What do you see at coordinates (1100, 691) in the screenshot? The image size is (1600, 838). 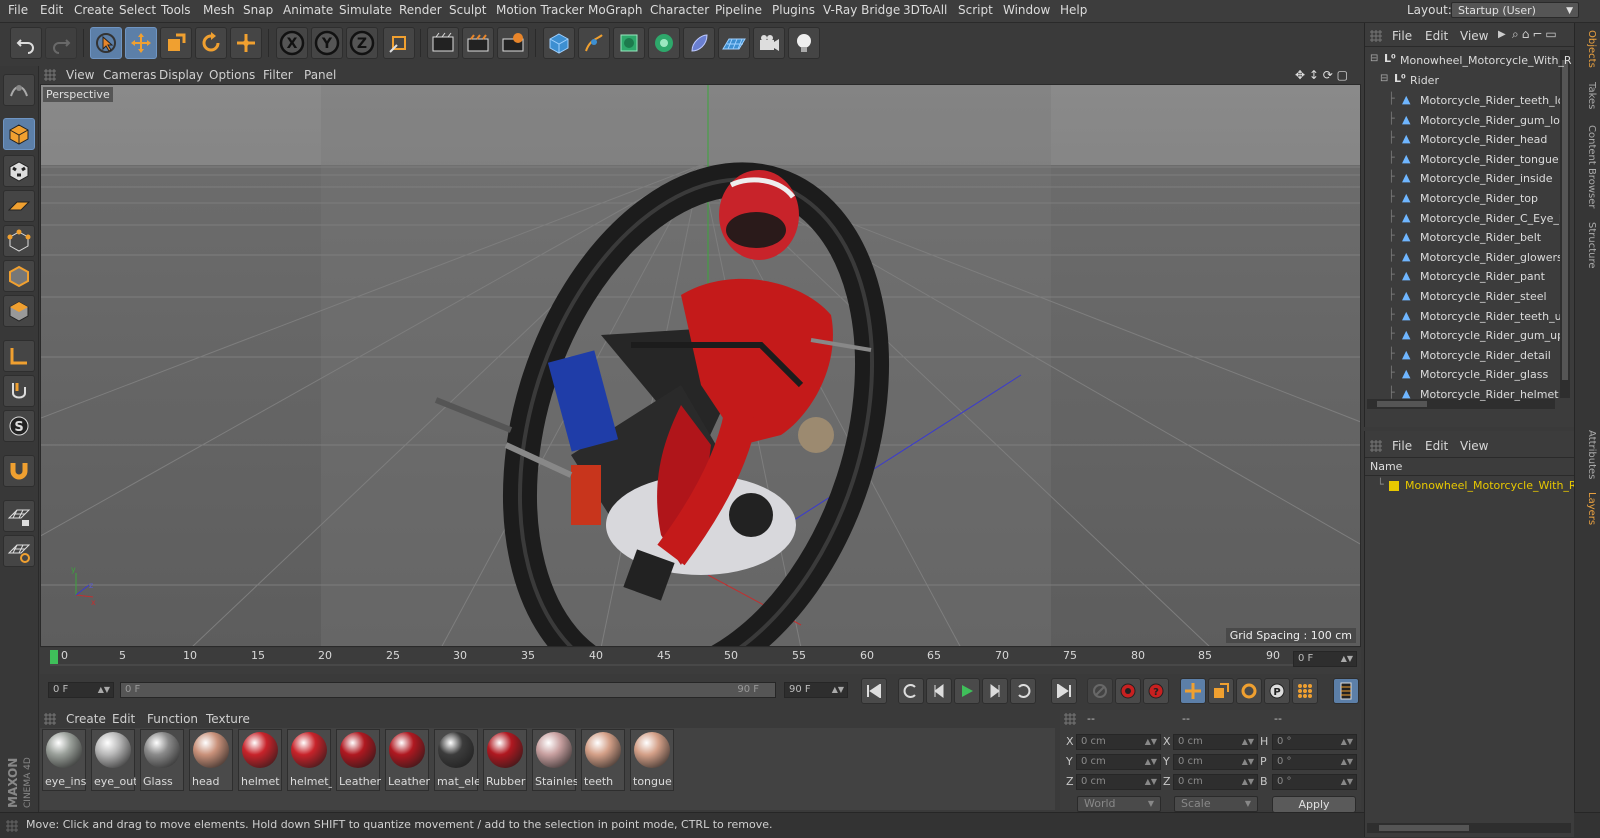 I see `record-keys-icon` at bounding box center [1100, 691].